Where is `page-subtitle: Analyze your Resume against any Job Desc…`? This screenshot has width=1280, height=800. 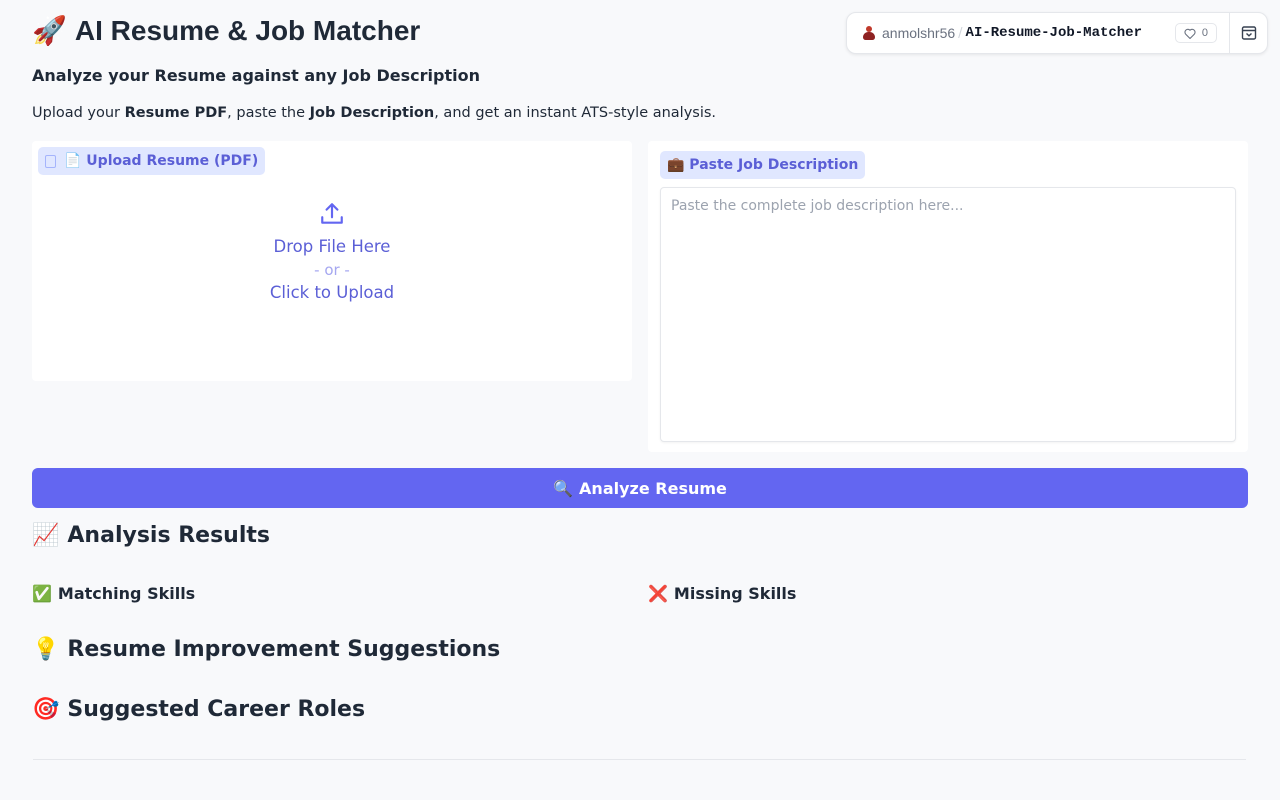 page-subtitle: Analyze your Resume against any Job Desc… is located at coordinates (256, 75).